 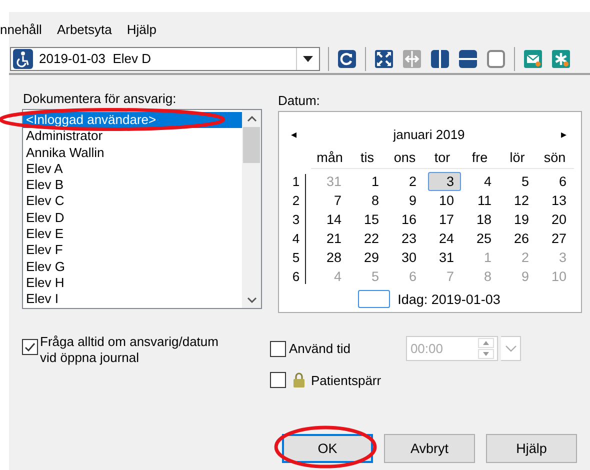 What do you see at coordinates (531, 448) in the screenshot?
I see `dialog-button: Hjälp` at bounding box center [531, 448].